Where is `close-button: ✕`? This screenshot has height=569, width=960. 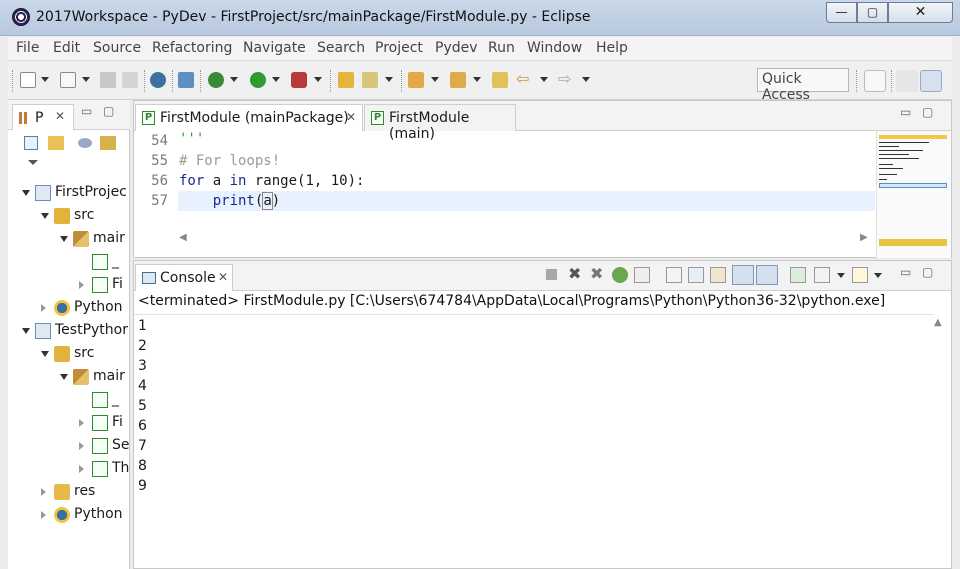
close-button: ✕ is located at coordinates (920, 12).